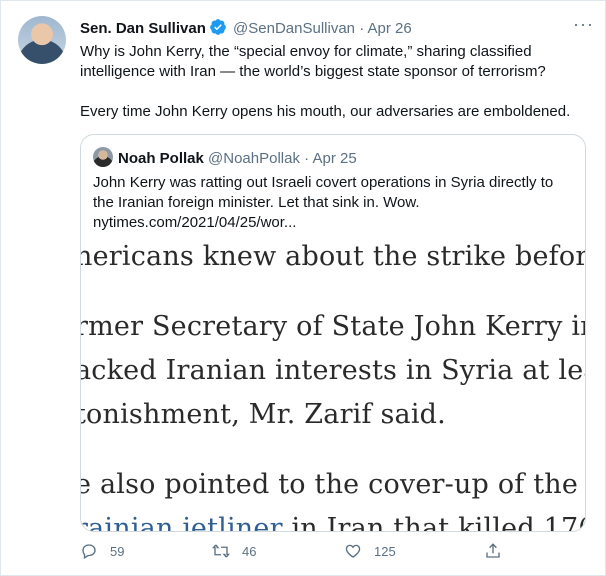  I want to click on quoted-tweet-header: Noah Pollak @NoahPollak · Apr 25, so click(225, 157).